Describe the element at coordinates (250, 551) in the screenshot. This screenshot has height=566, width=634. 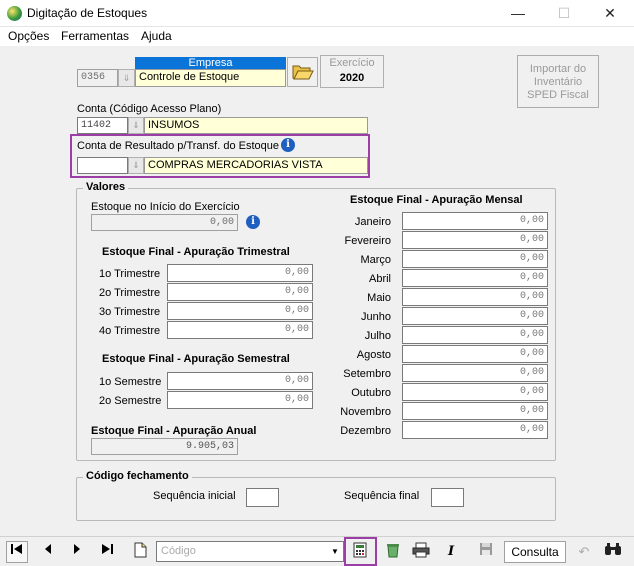
I see `search-code-field: Código` at that location.